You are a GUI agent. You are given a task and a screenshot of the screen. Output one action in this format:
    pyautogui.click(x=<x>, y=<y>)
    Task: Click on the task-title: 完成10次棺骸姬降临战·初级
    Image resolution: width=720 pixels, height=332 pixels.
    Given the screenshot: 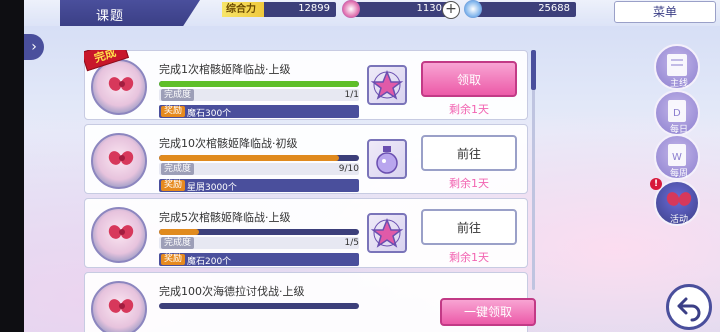 What is the action you would take?
    pyautogui.click(x=228, y=143)
    